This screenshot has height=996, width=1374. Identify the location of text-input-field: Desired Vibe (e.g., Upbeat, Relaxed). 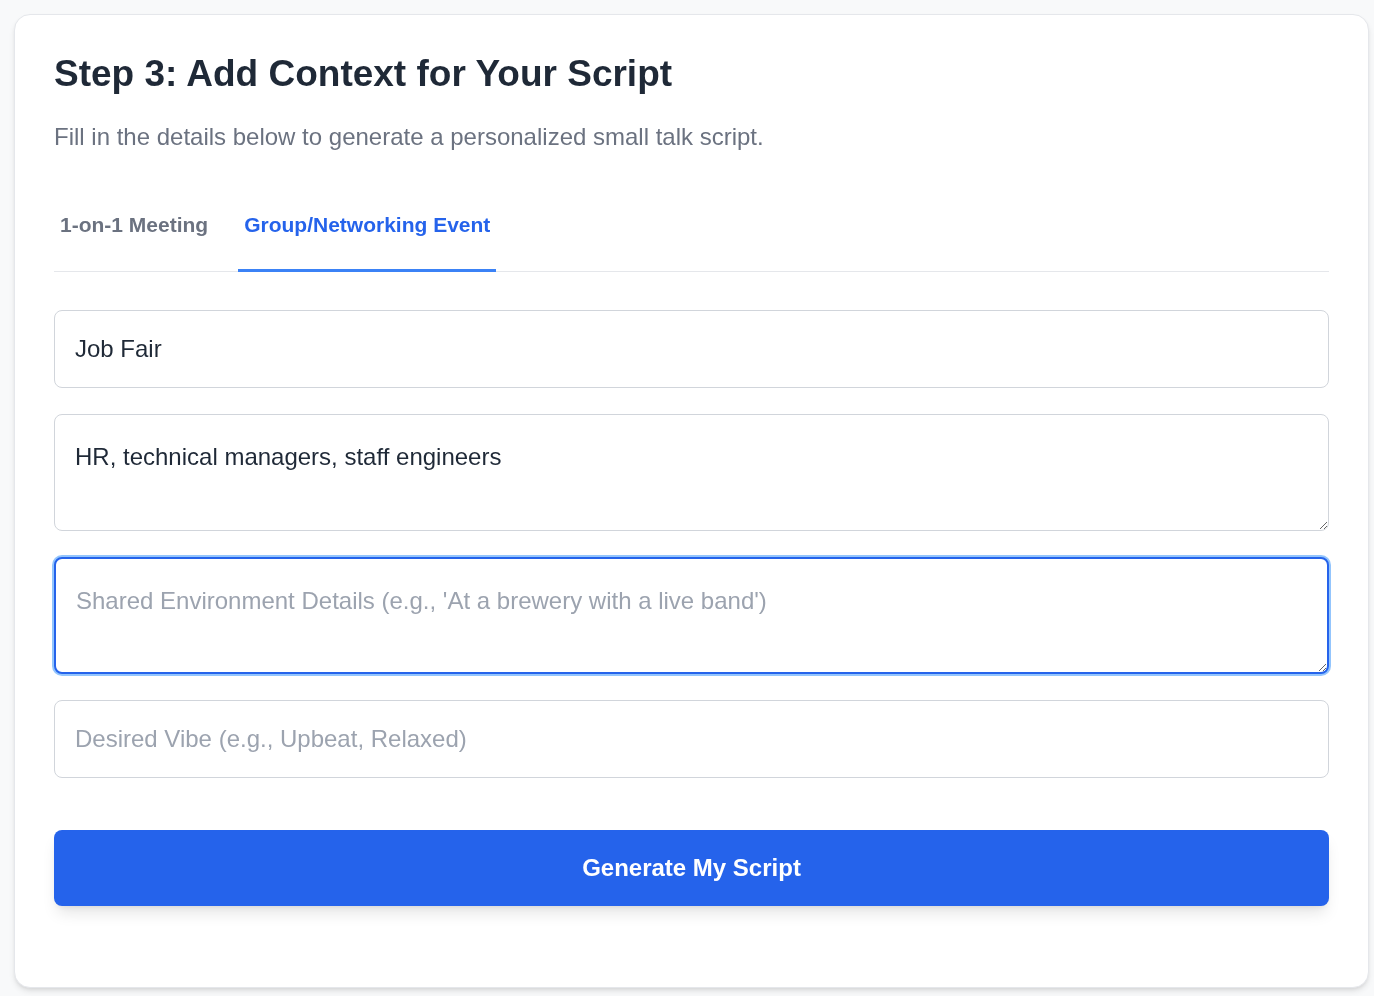
(691, 738).